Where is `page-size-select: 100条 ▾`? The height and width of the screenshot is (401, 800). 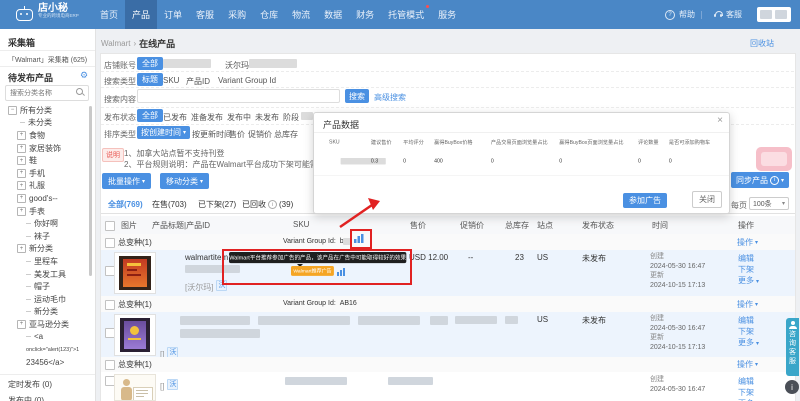 page-size-select: 100条 ▾ is located at coordinates (769, 203).